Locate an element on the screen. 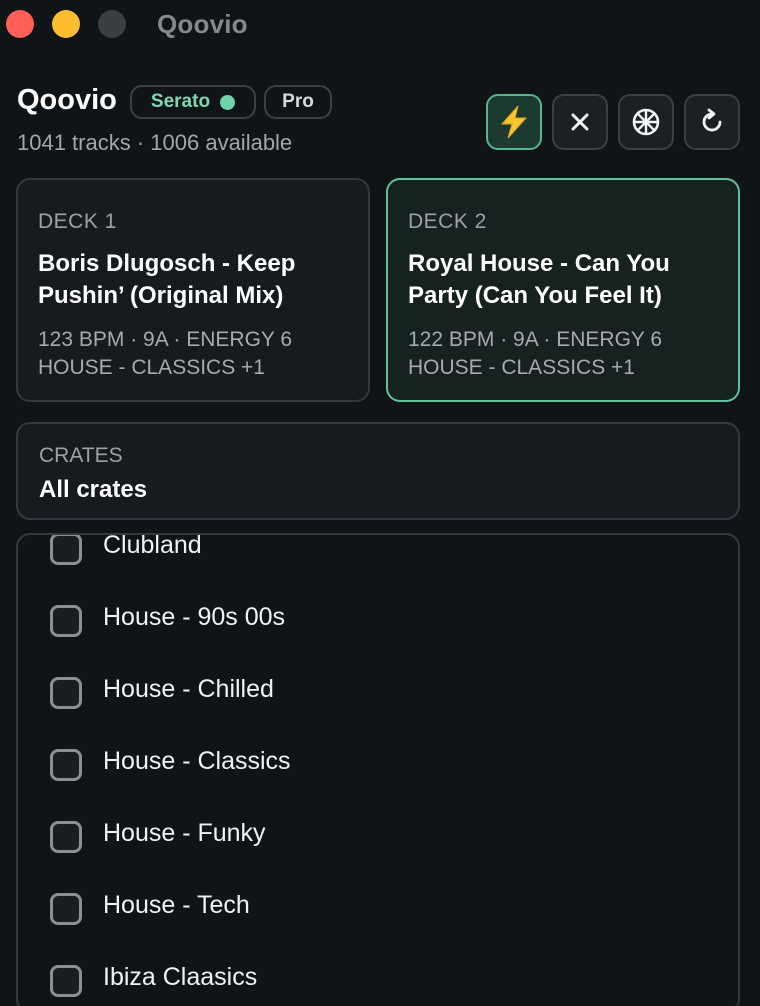  refresh-button is located at coordinates (712, 122).